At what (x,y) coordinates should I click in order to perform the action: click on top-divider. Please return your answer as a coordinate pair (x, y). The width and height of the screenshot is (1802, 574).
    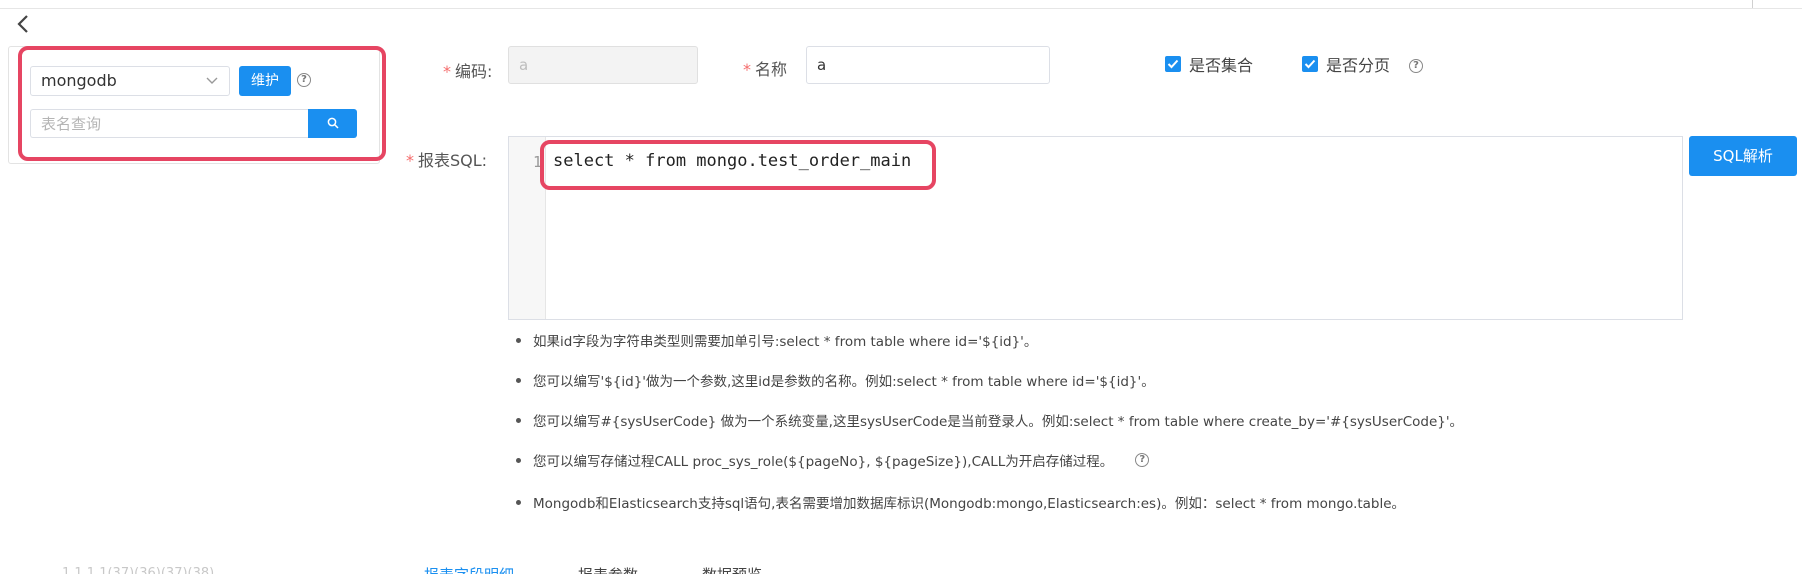
    Looking at the image, I should click on (901, 8).